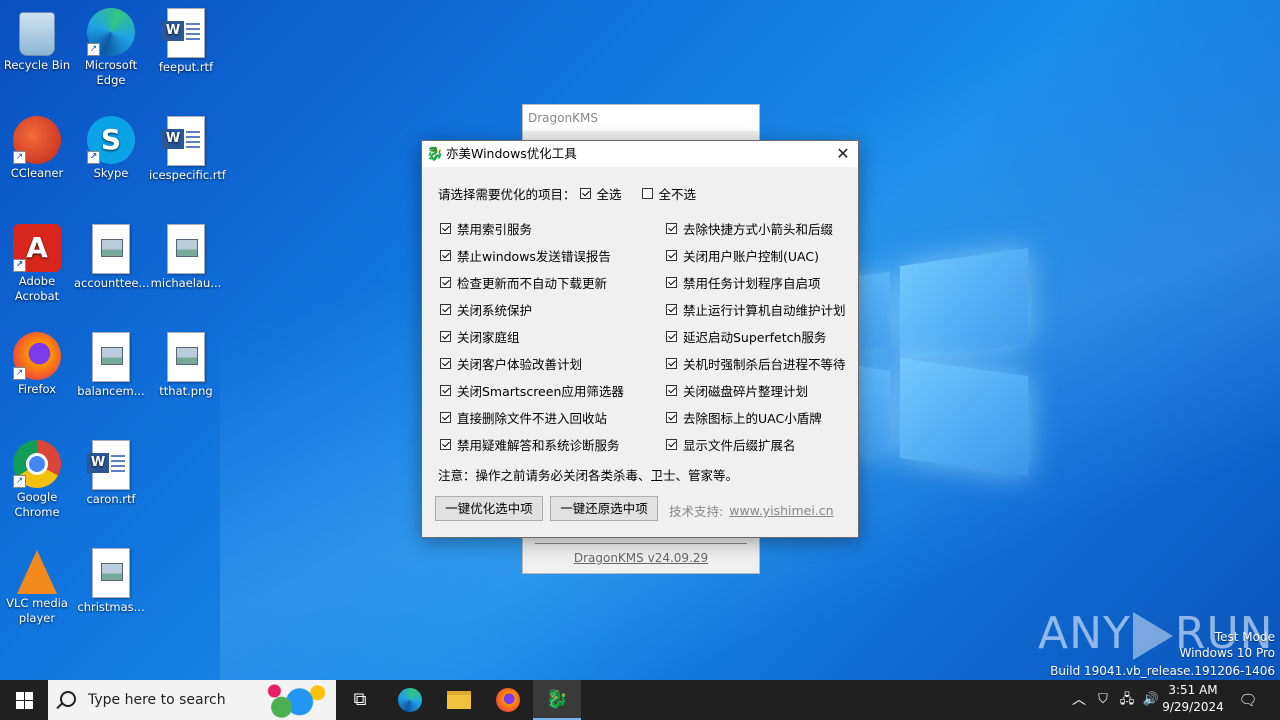  I want to click on build-label: Build 19041.vb_release.191206-1406, so click(1162, 671).